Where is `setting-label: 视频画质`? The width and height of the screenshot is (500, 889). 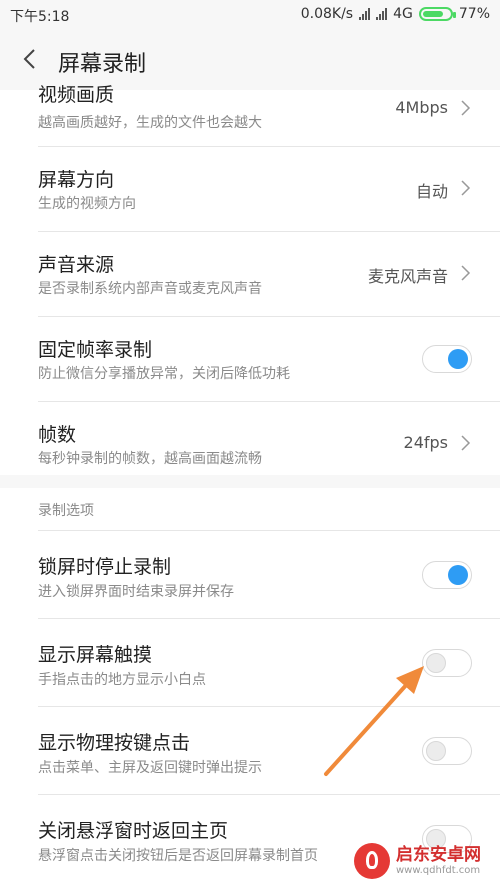 setting-label: 视频画质 is located at coordinates (76, 95).